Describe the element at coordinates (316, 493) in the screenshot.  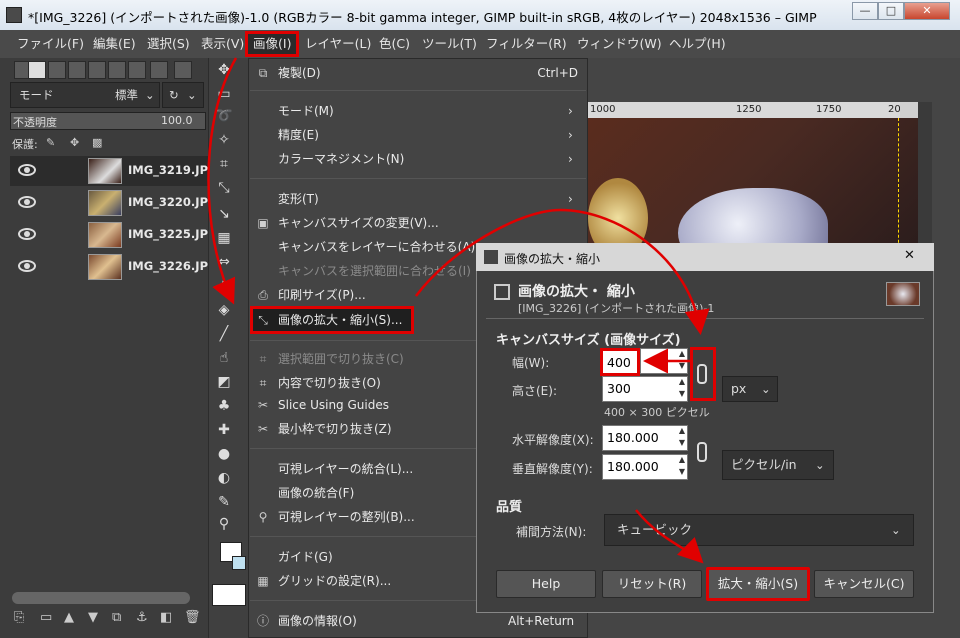
I see `menu-item-flatten: 画像の統合(F)` at that location.